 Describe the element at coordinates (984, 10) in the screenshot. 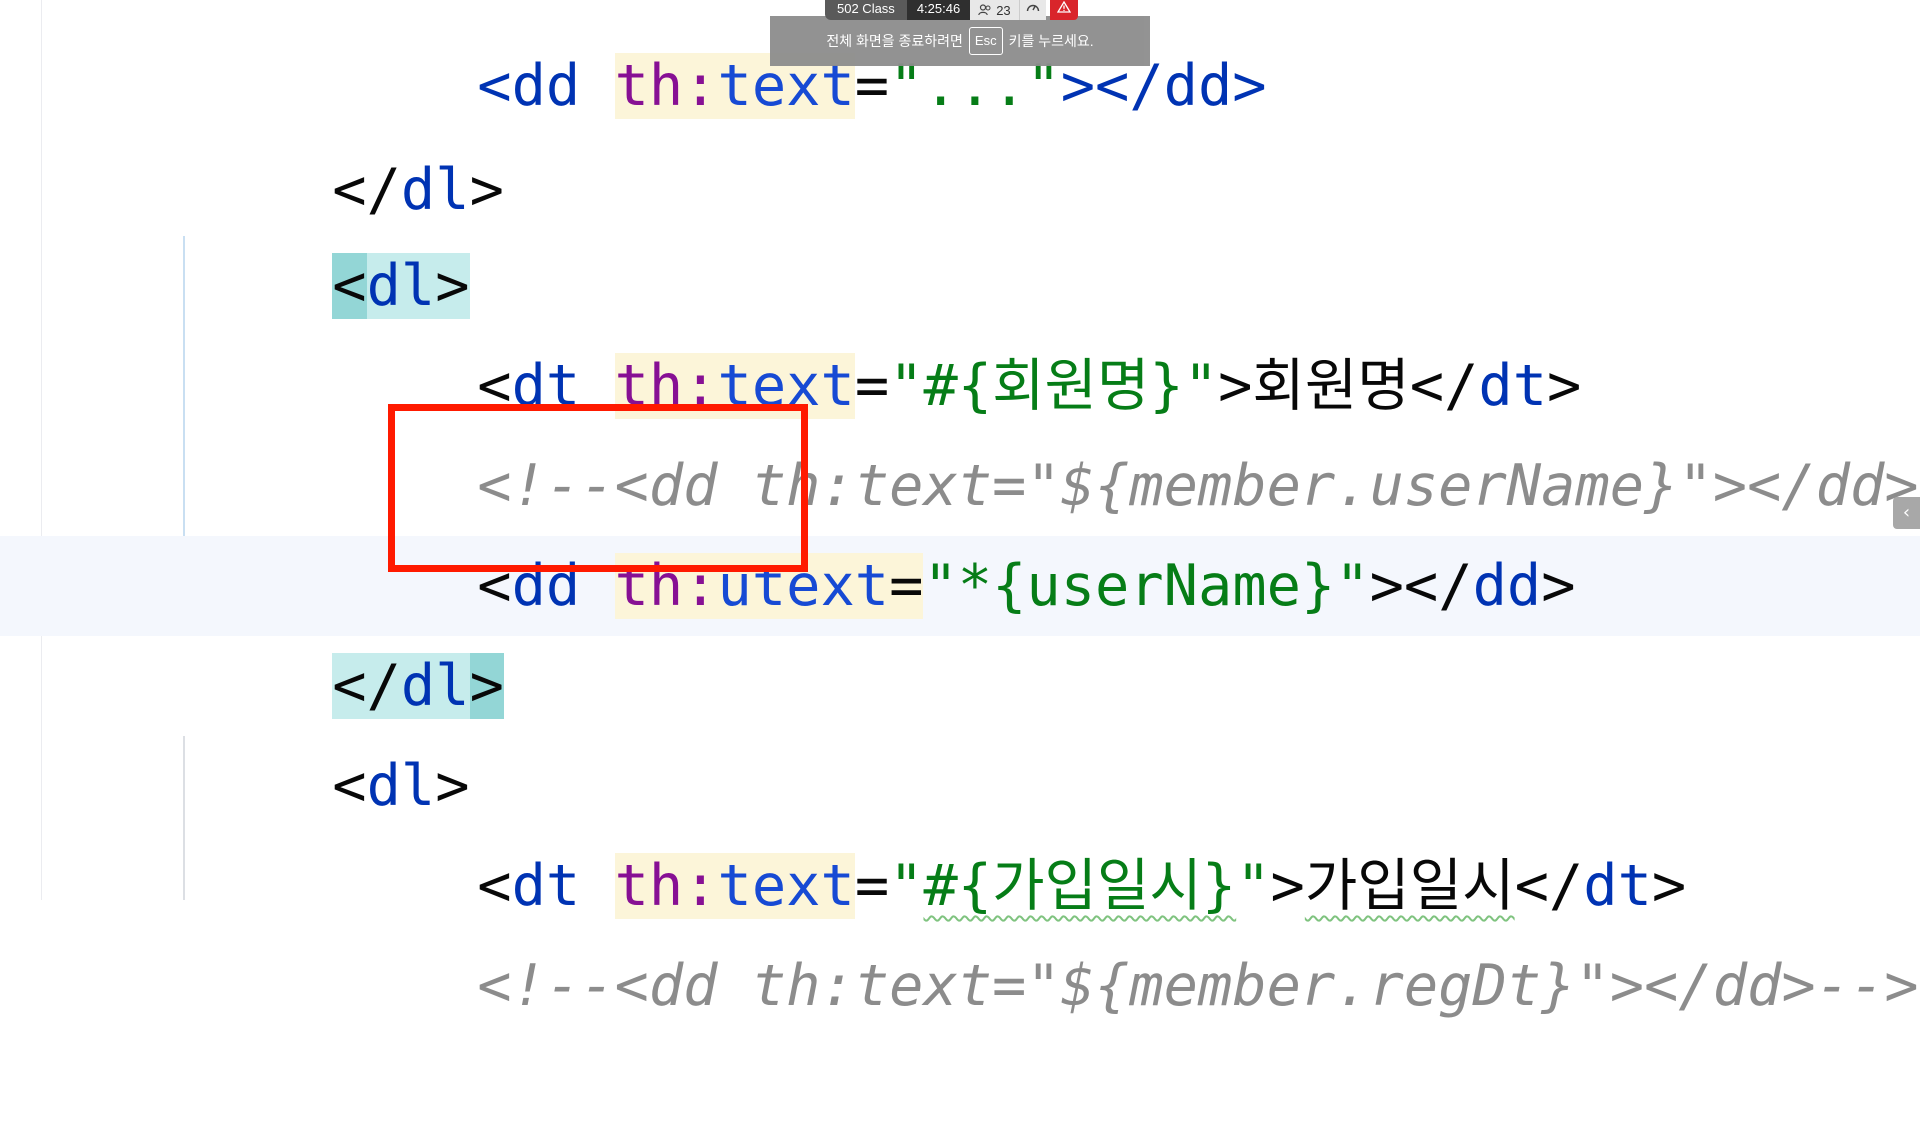

I see `users-icon` at that location.